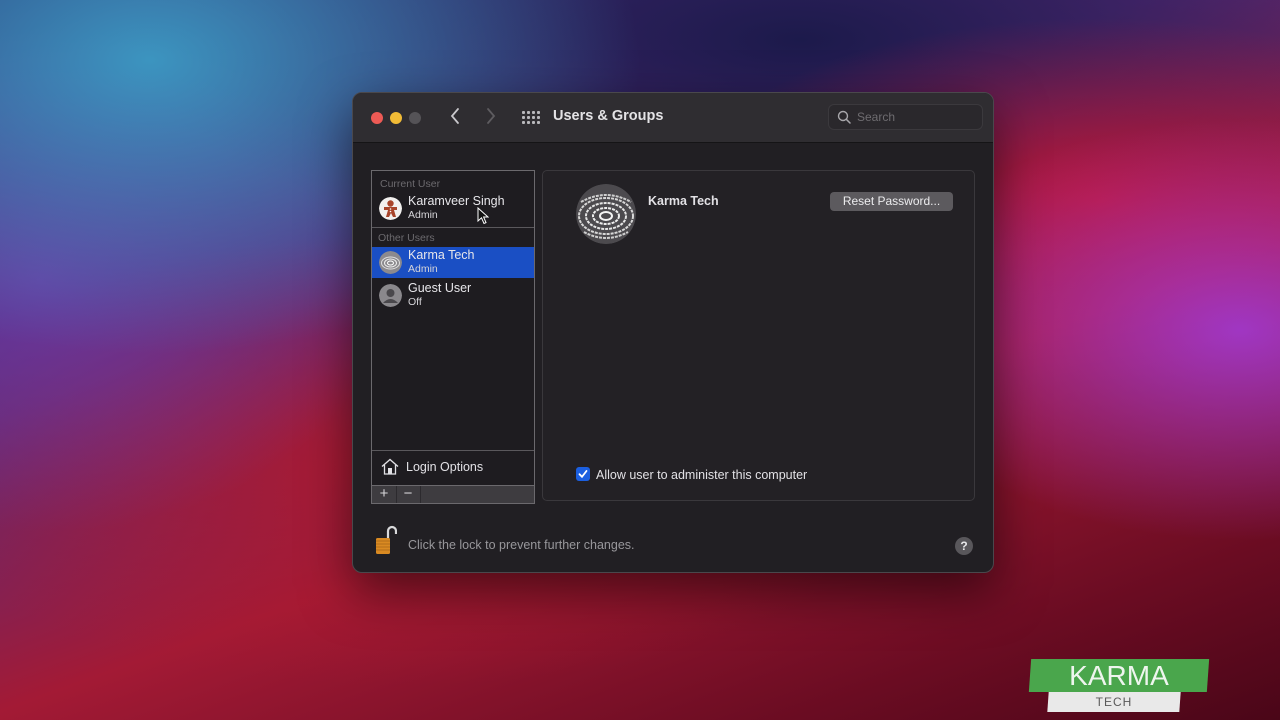 The width and height of the screenshot is (1280, 720). Describe the element at coordinates (408, 494) in the screenshot. I see `remove-user-button: −` at that location.